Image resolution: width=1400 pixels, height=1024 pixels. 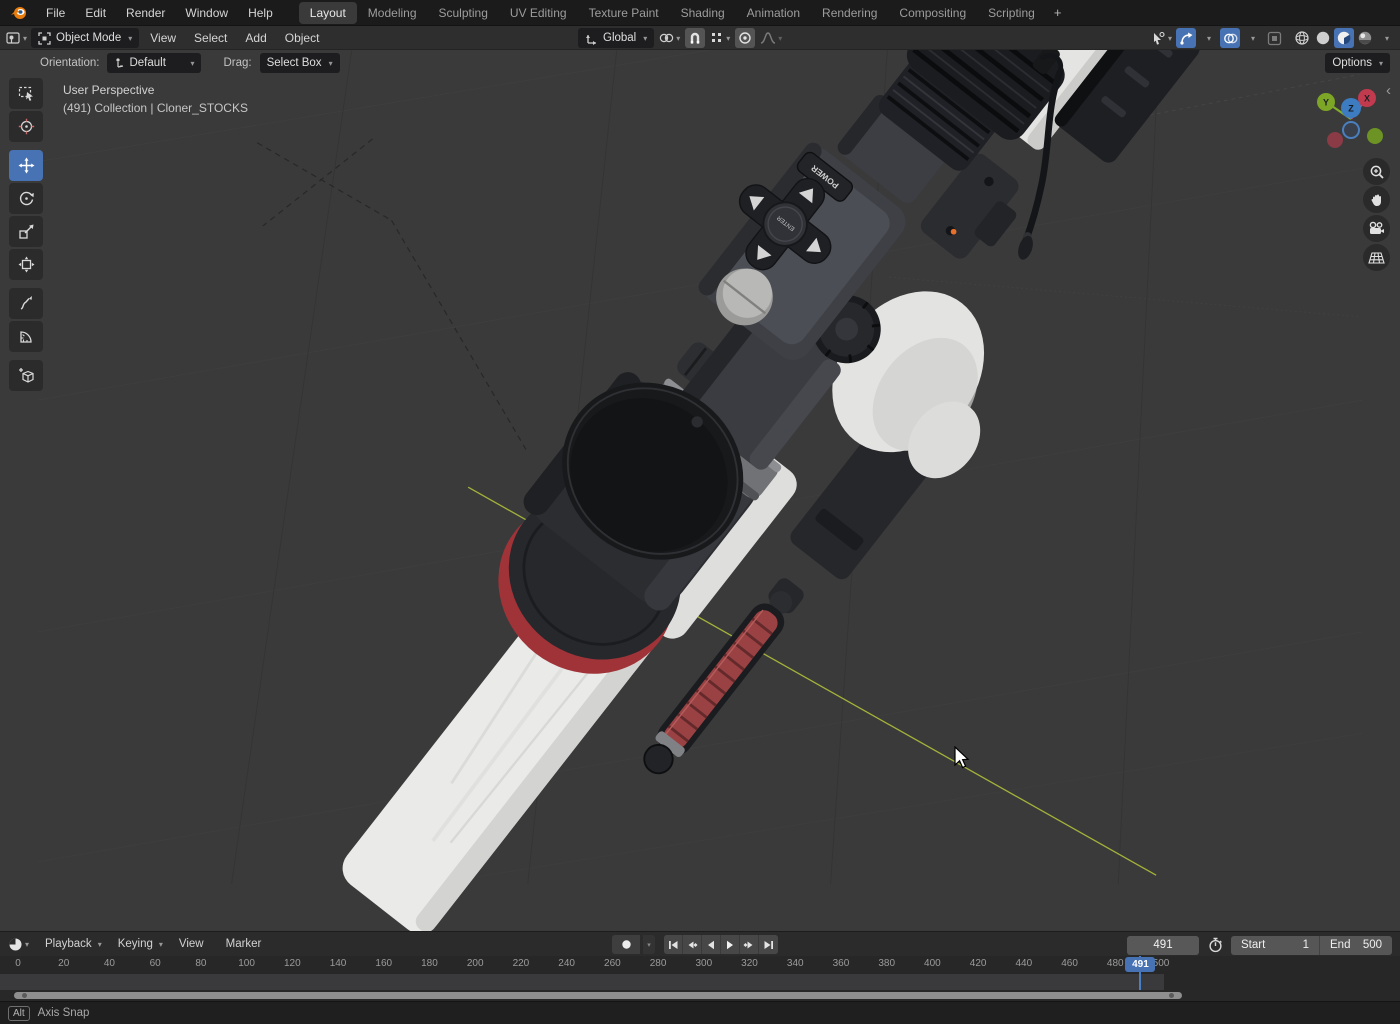 I want to click on svg-text: X, so click(x=1367, y=99).